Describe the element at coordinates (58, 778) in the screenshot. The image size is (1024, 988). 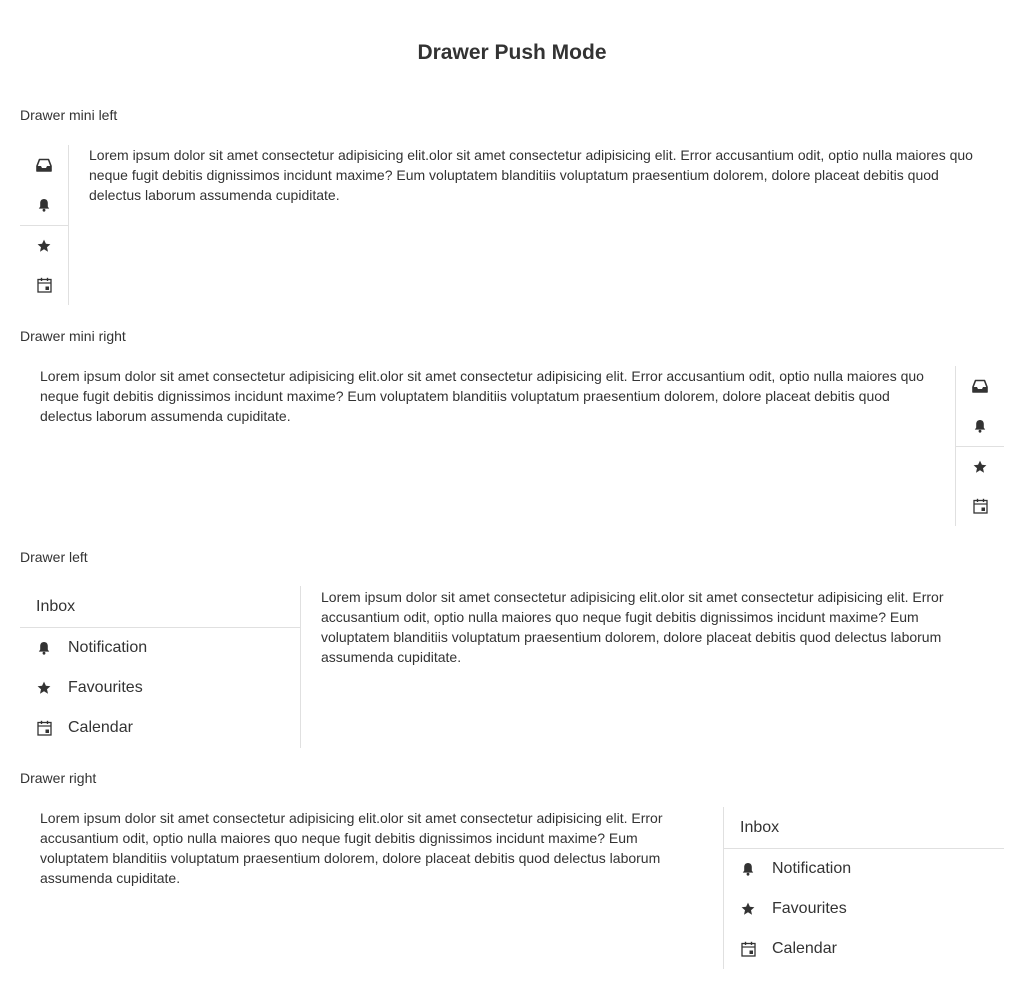
I see `section-title-right: Drawer right` at that location.